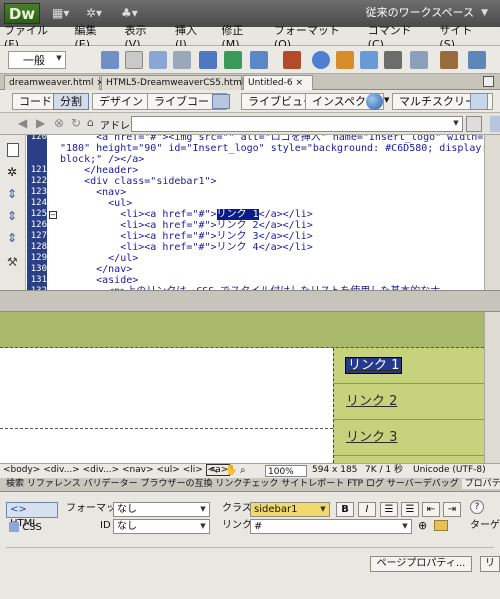 This screenshot has height=599, width=500. Describe the element at coordinates (94, 13) in the screenshot. I see `gear-icon: ✲▾` at that location.